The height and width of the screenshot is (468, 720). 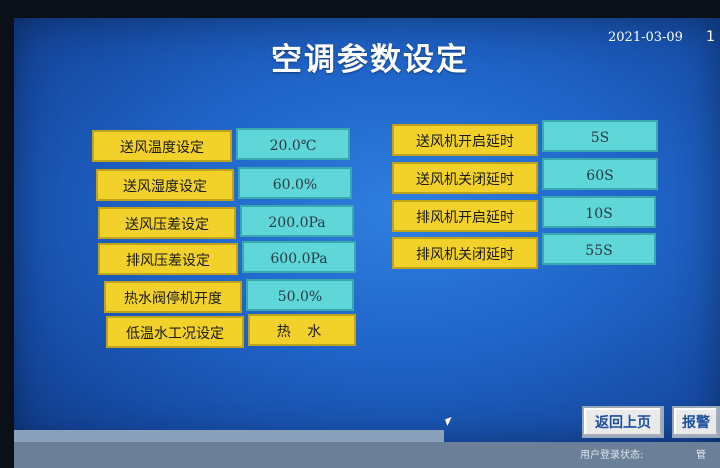 What do you see at coordinates (623, 422) in the screenshot?
I see `back-button: 返回上页` at bounding box center [623, 422].